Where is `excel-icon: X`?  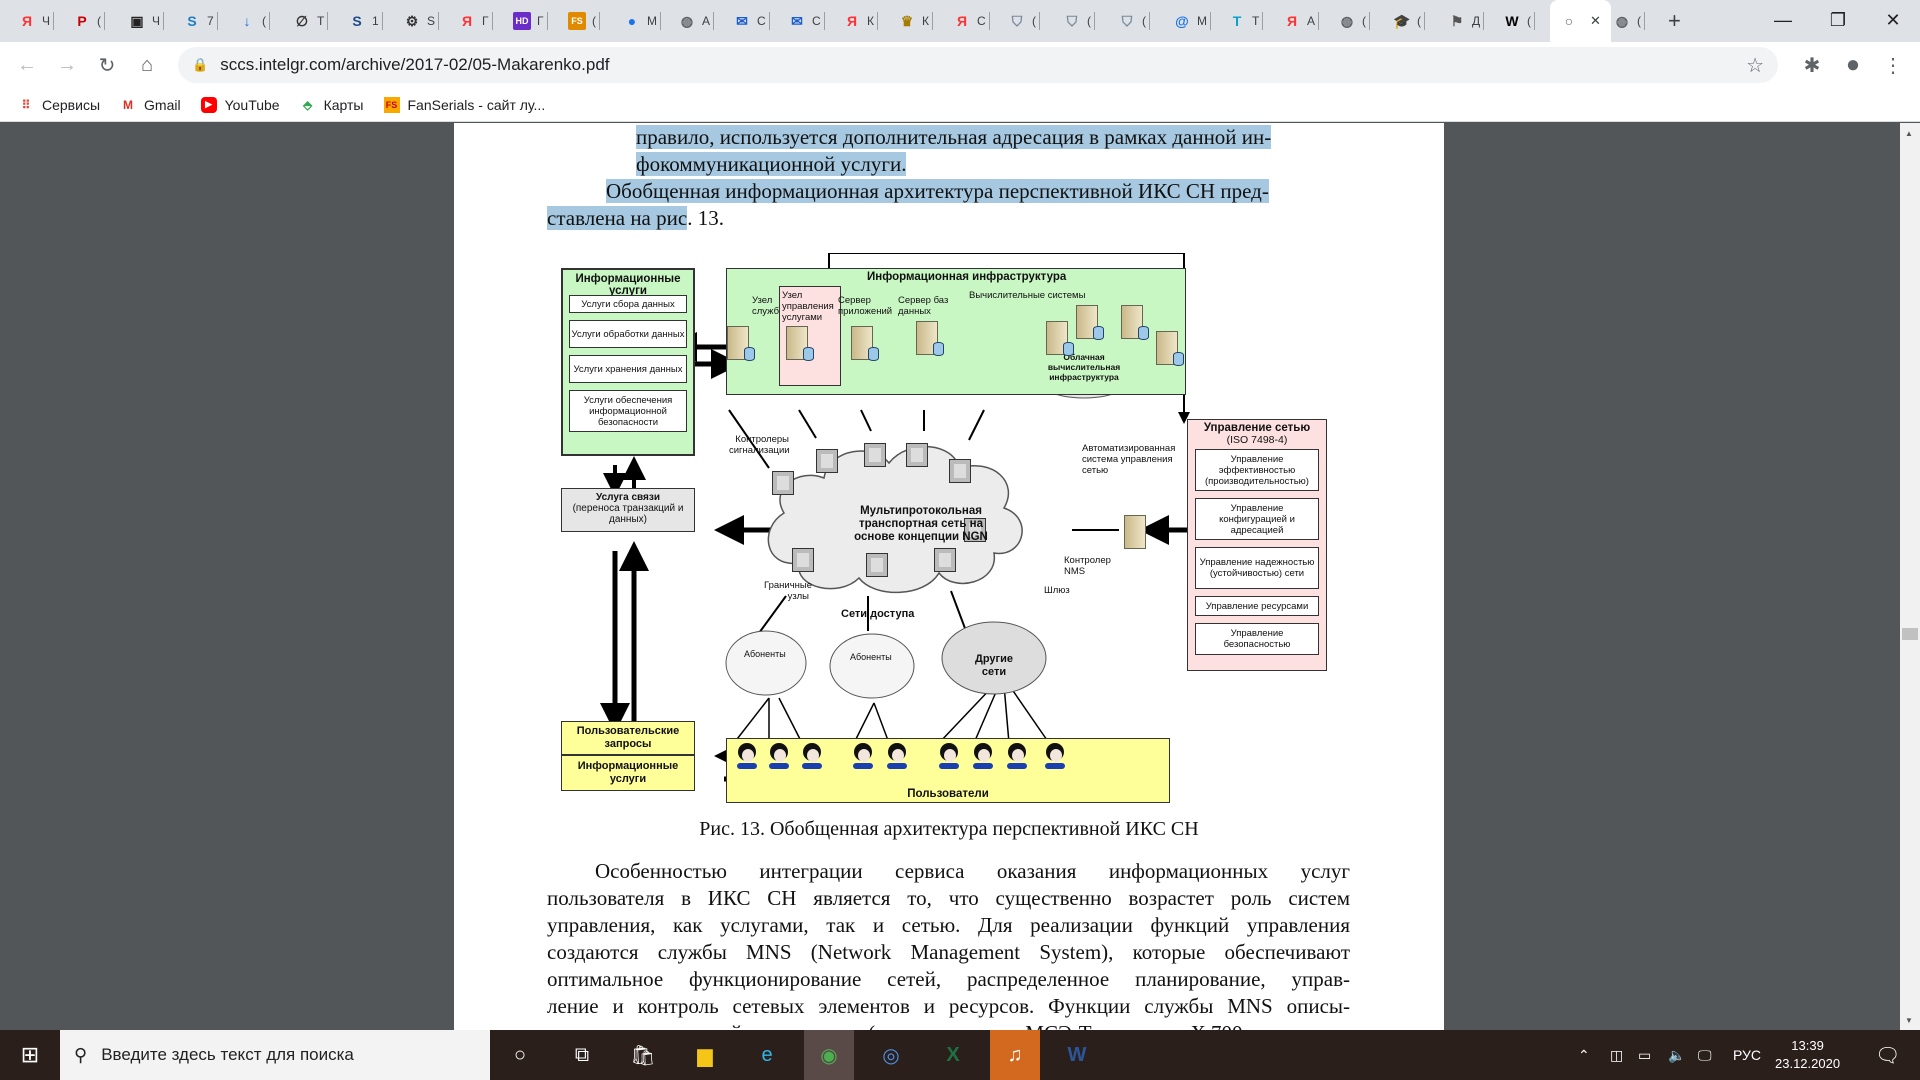 excel-icon: X is located at coordinates (953, 1055).